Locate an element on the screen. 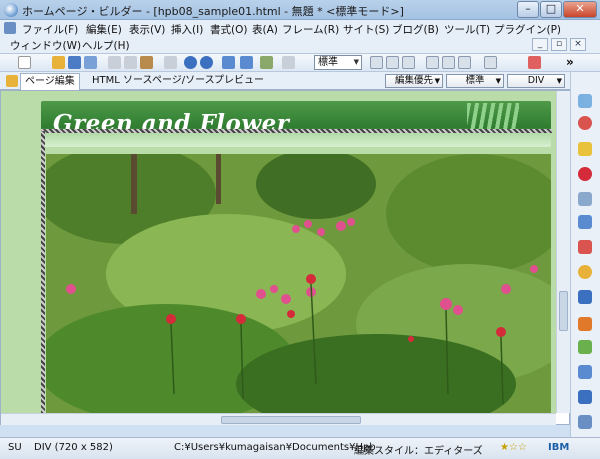 The width and height of the screenshot is (600, 459). rating-icon: ★☆☆ is located at coordinates (513, 447).